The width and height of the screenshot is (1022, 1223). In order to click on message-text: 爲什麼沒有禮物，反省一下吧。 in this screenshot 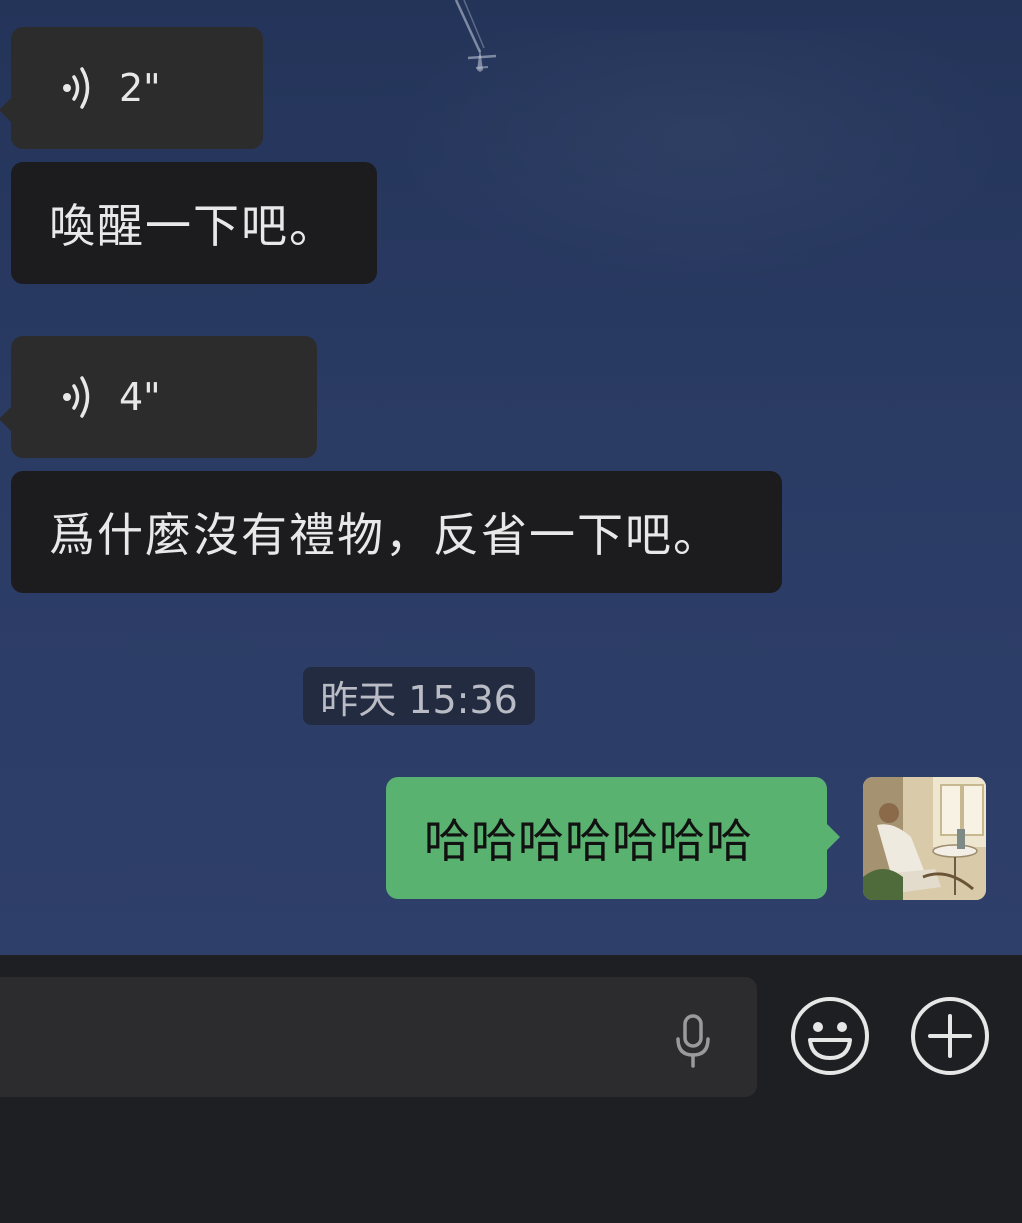, I will do `click(385, 535)`.